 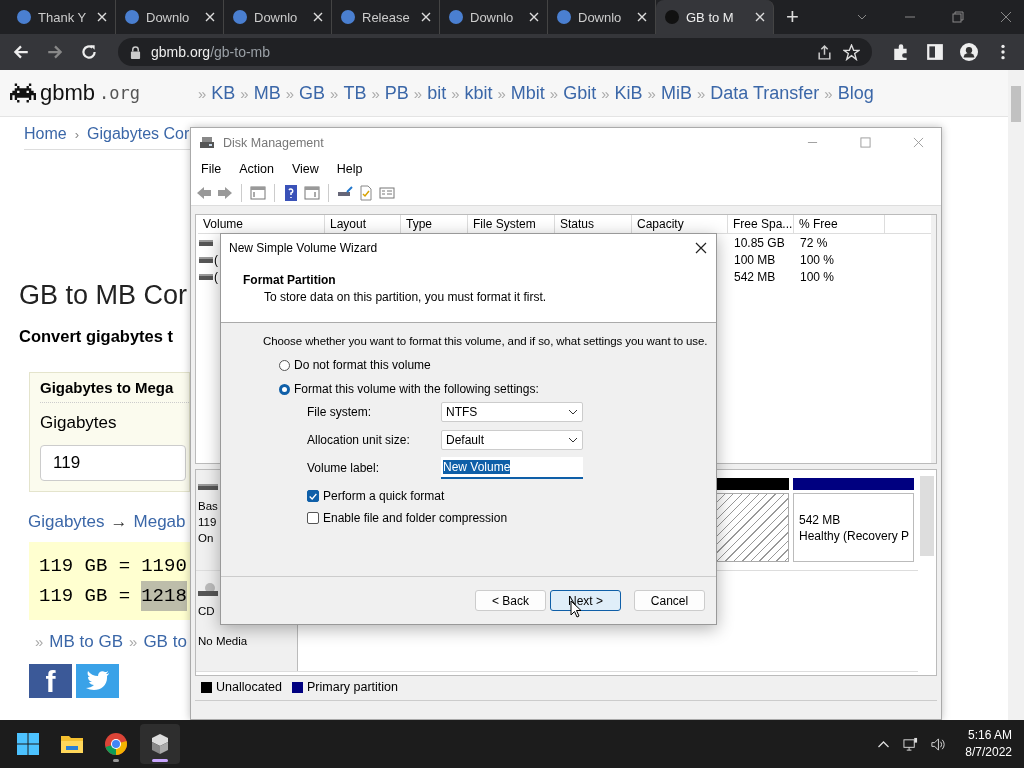 I want to click on page-subtitle: Convert gigabytes t, so click(x=96, y=336).